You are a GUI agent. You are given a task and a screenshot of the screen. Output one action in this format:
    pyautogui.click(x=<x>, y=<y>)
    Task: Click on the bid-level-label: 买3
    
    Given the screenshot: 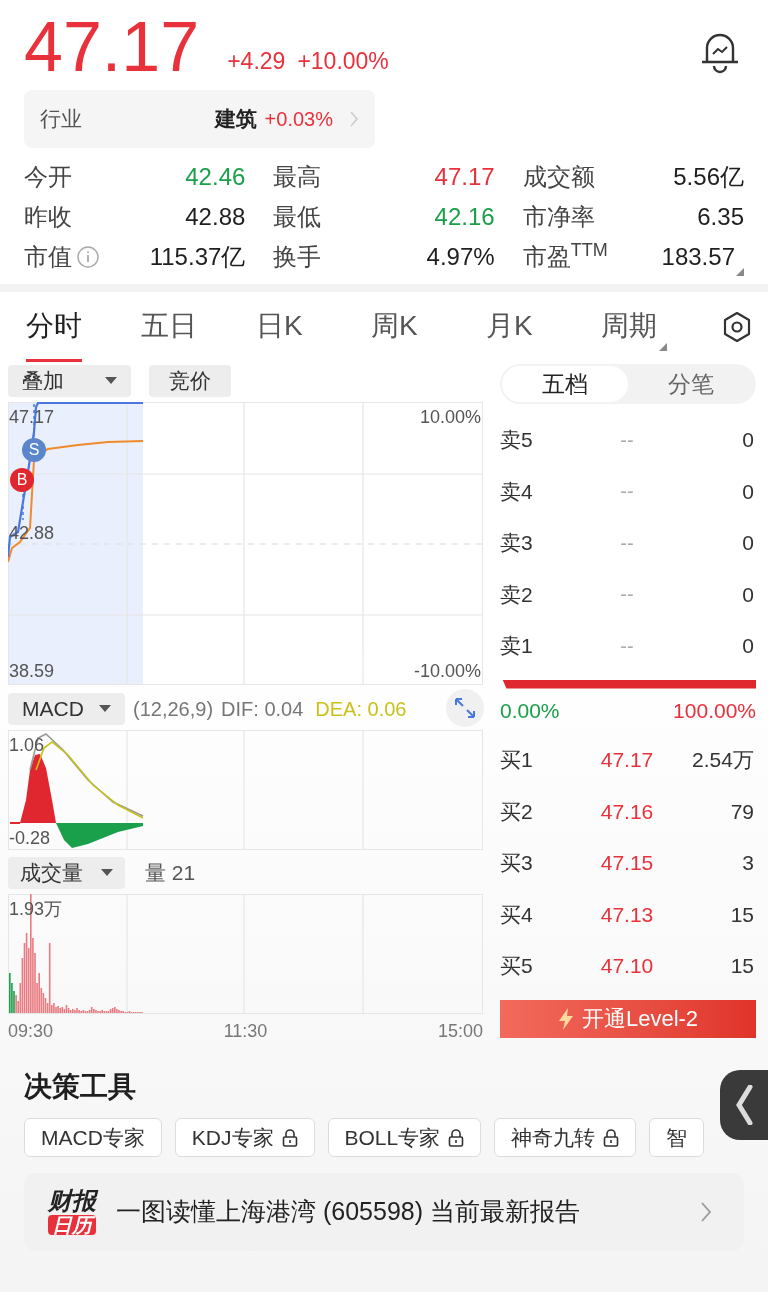 What is the action you would take?
    pyautogui.click(x=517, y=863)
    